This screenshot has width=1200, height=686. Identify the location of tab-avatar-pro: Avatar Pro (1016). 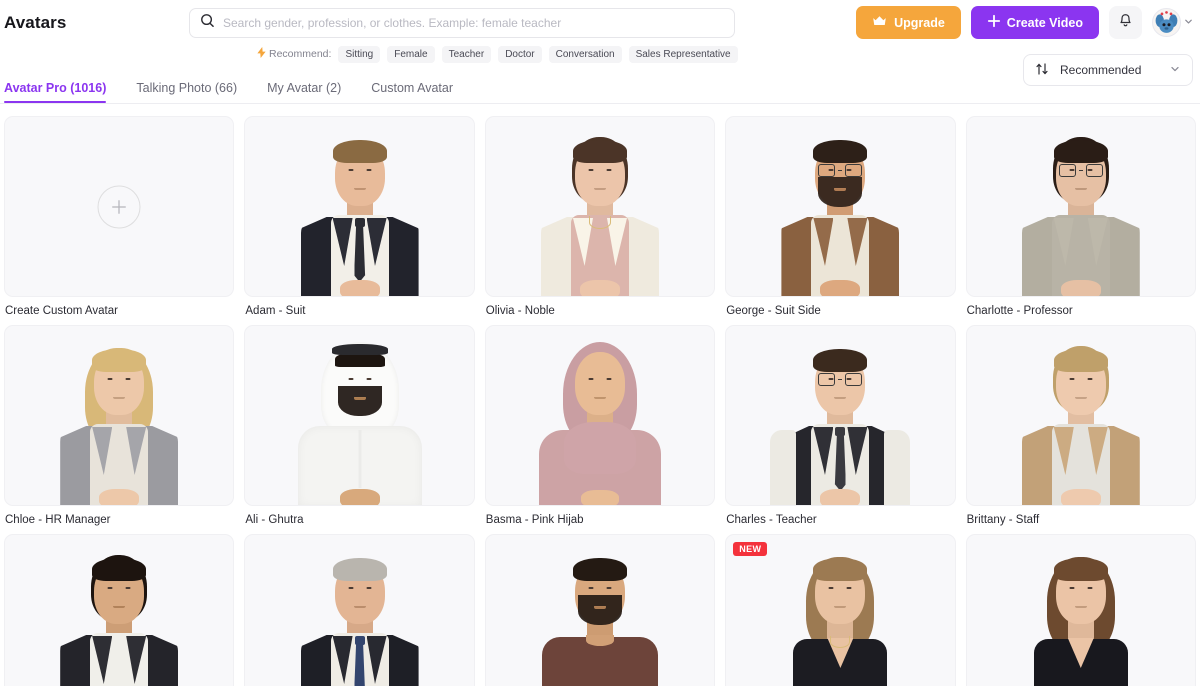
(55, 85).